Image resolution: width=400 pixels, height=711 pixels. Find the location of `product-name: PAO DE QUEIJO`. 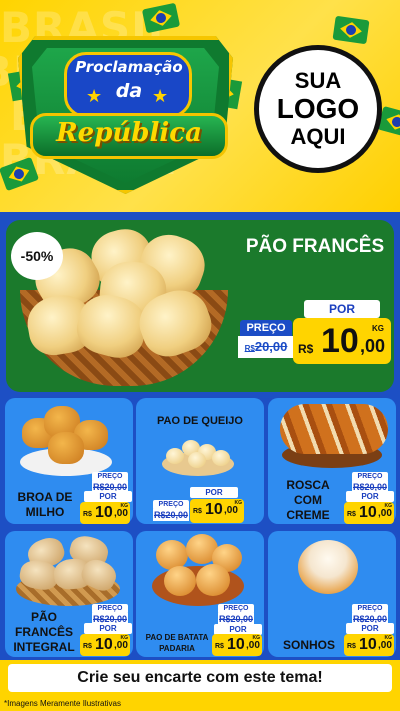

product-name: PAO DE QUEIJO is located at coordinates (200, 421).